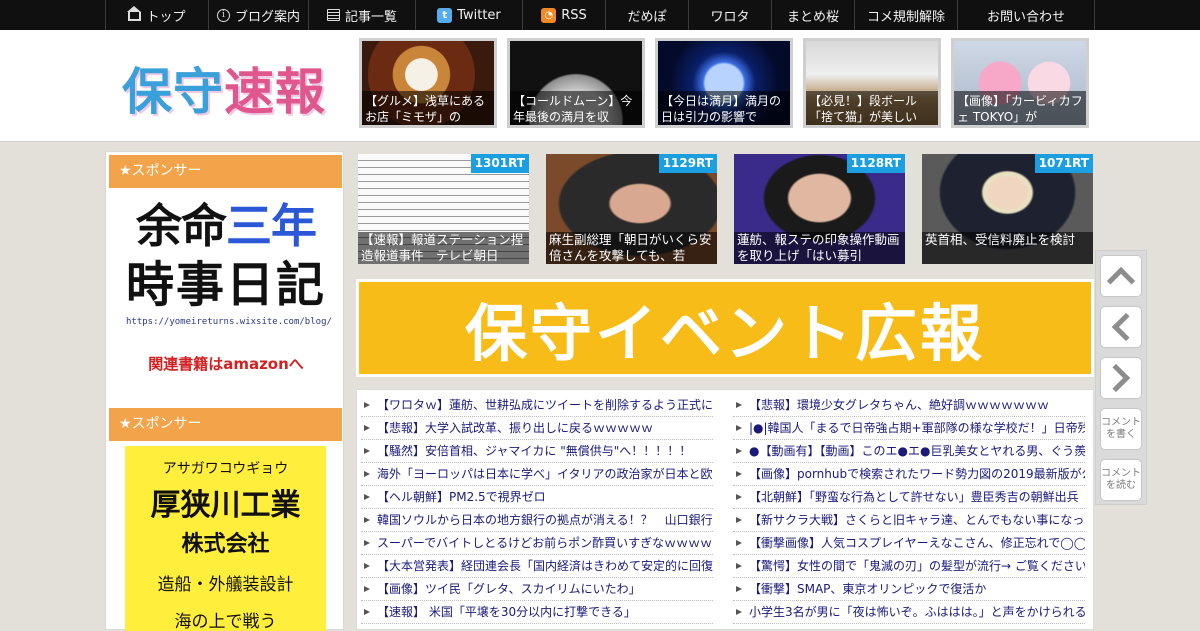 The width and height of the screenshot is (1200, 631). I want to click on nav-item-matome-sakura: まとめ桜, so click(813, 15).